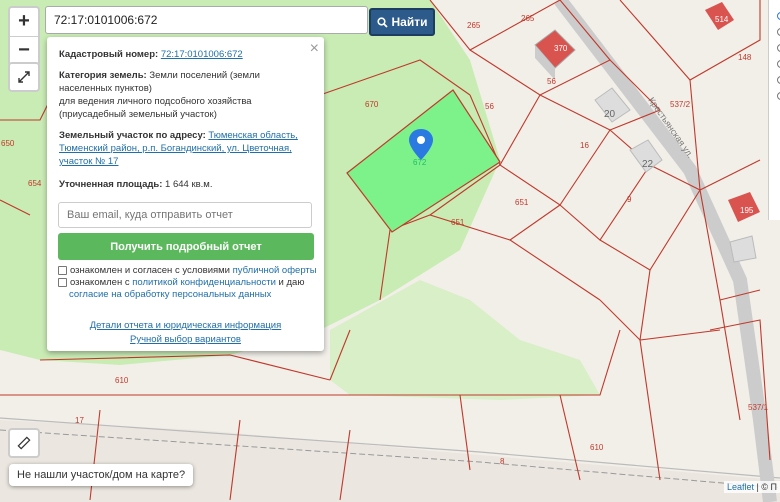 Image resolution: width=780 pixels, height=502 pixels. Describe the element at coordinates (189, 184) in the screenshot. I see `area-value: 1 644 кв.м.` at that location.